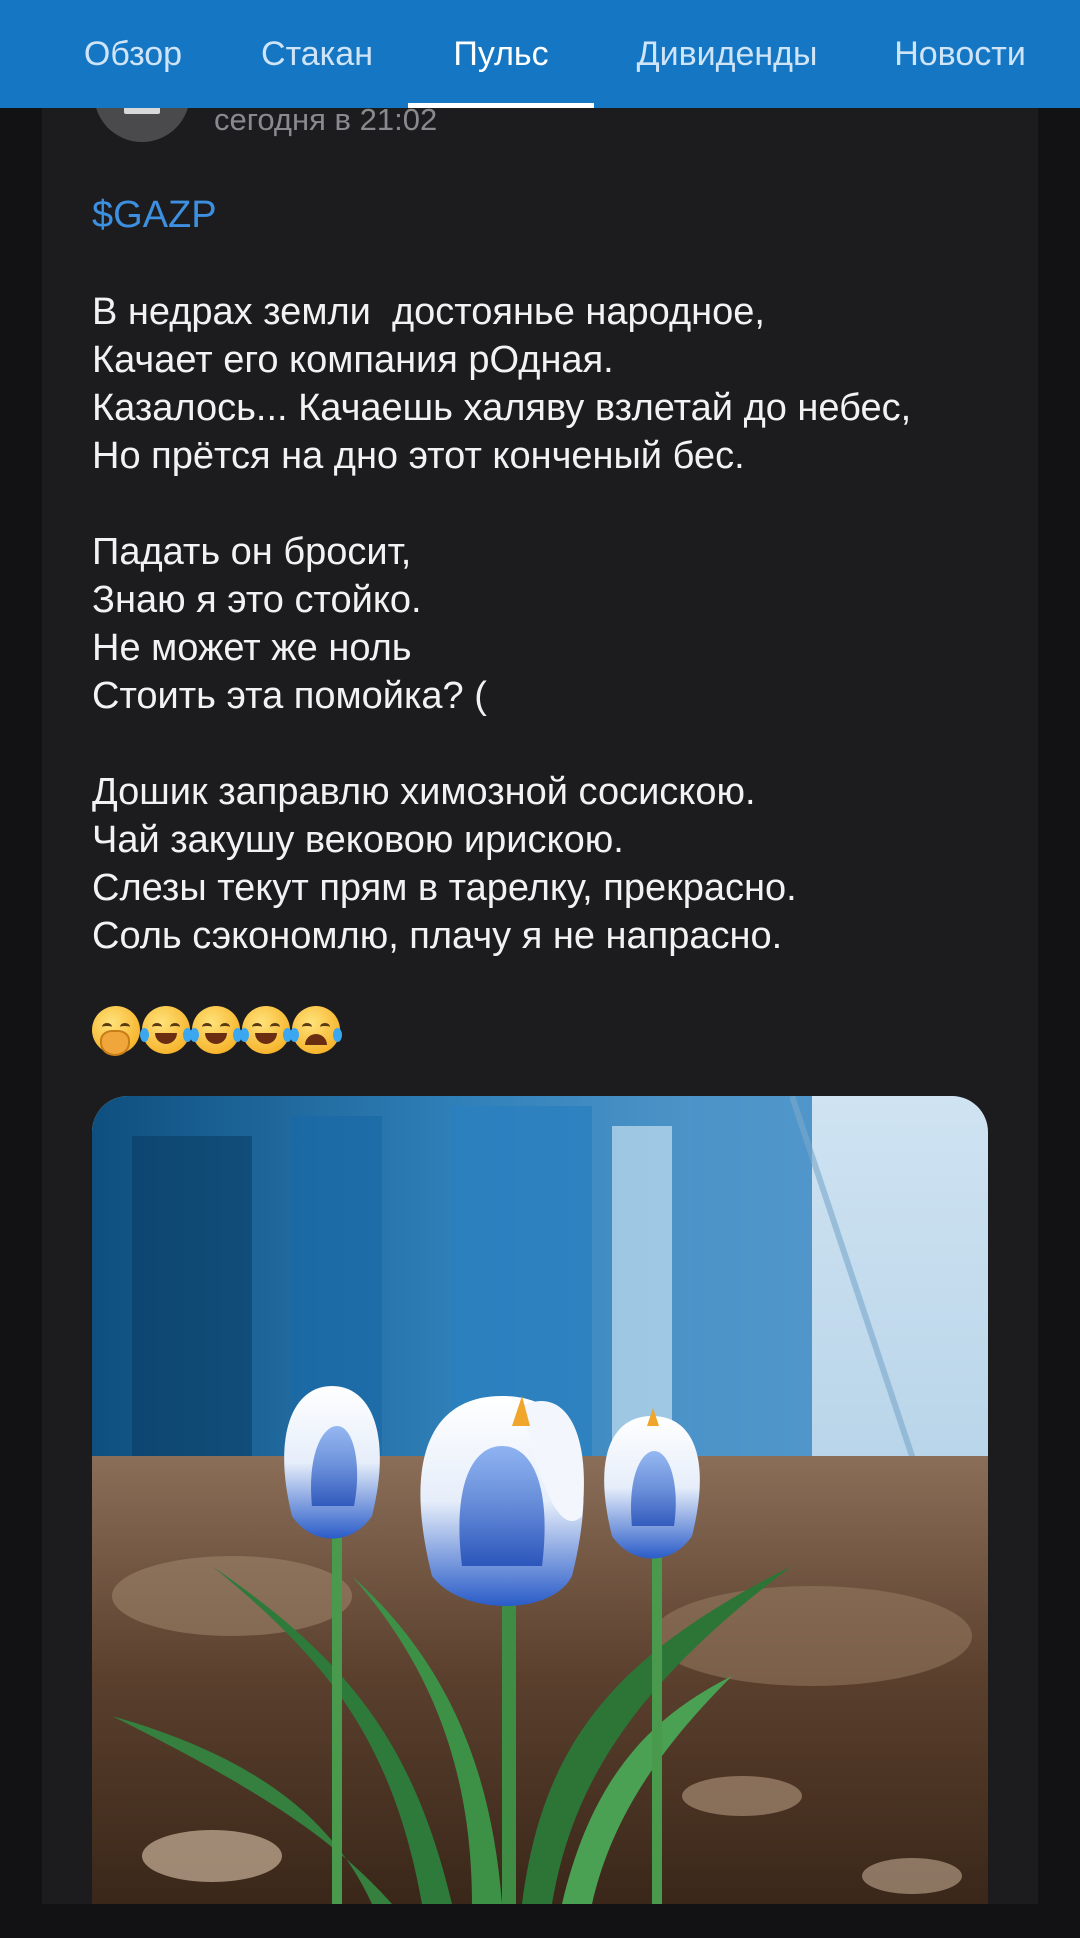 This screenshot has width=1080, height=1938. I want to click on tab-news: Новости, so click(960, 54).